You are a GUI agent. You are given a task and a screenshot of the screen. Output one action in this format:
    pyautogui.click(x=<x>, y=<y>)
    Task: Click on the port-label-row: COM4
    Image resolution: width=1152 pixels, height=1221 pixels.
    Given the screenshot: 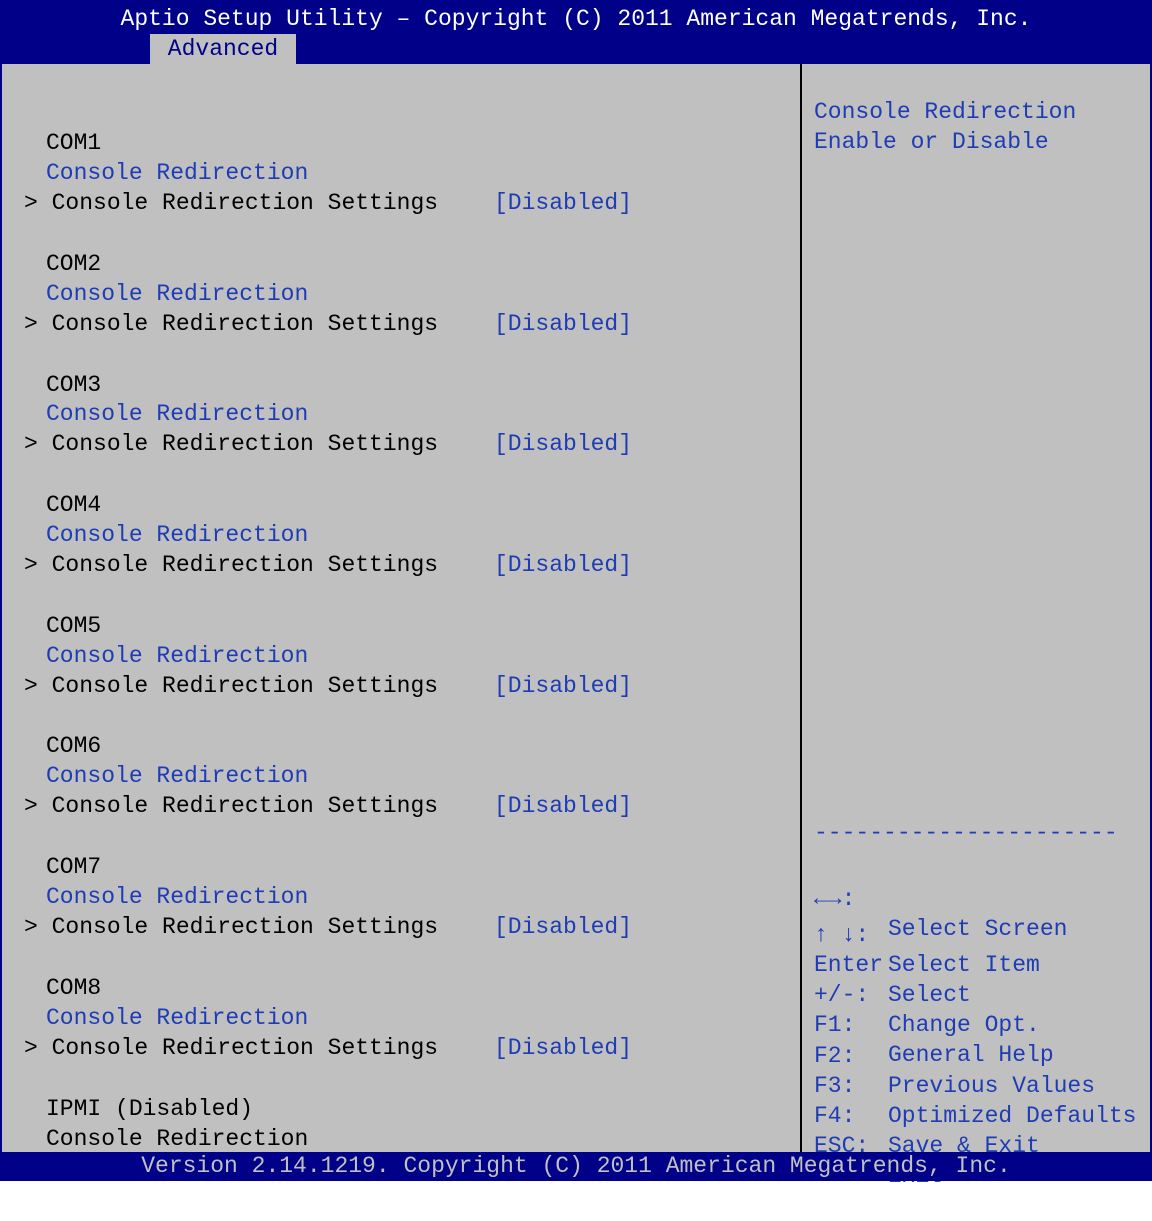 What is the action you would take?
    pyautogui.click(x=400, y=489)
    